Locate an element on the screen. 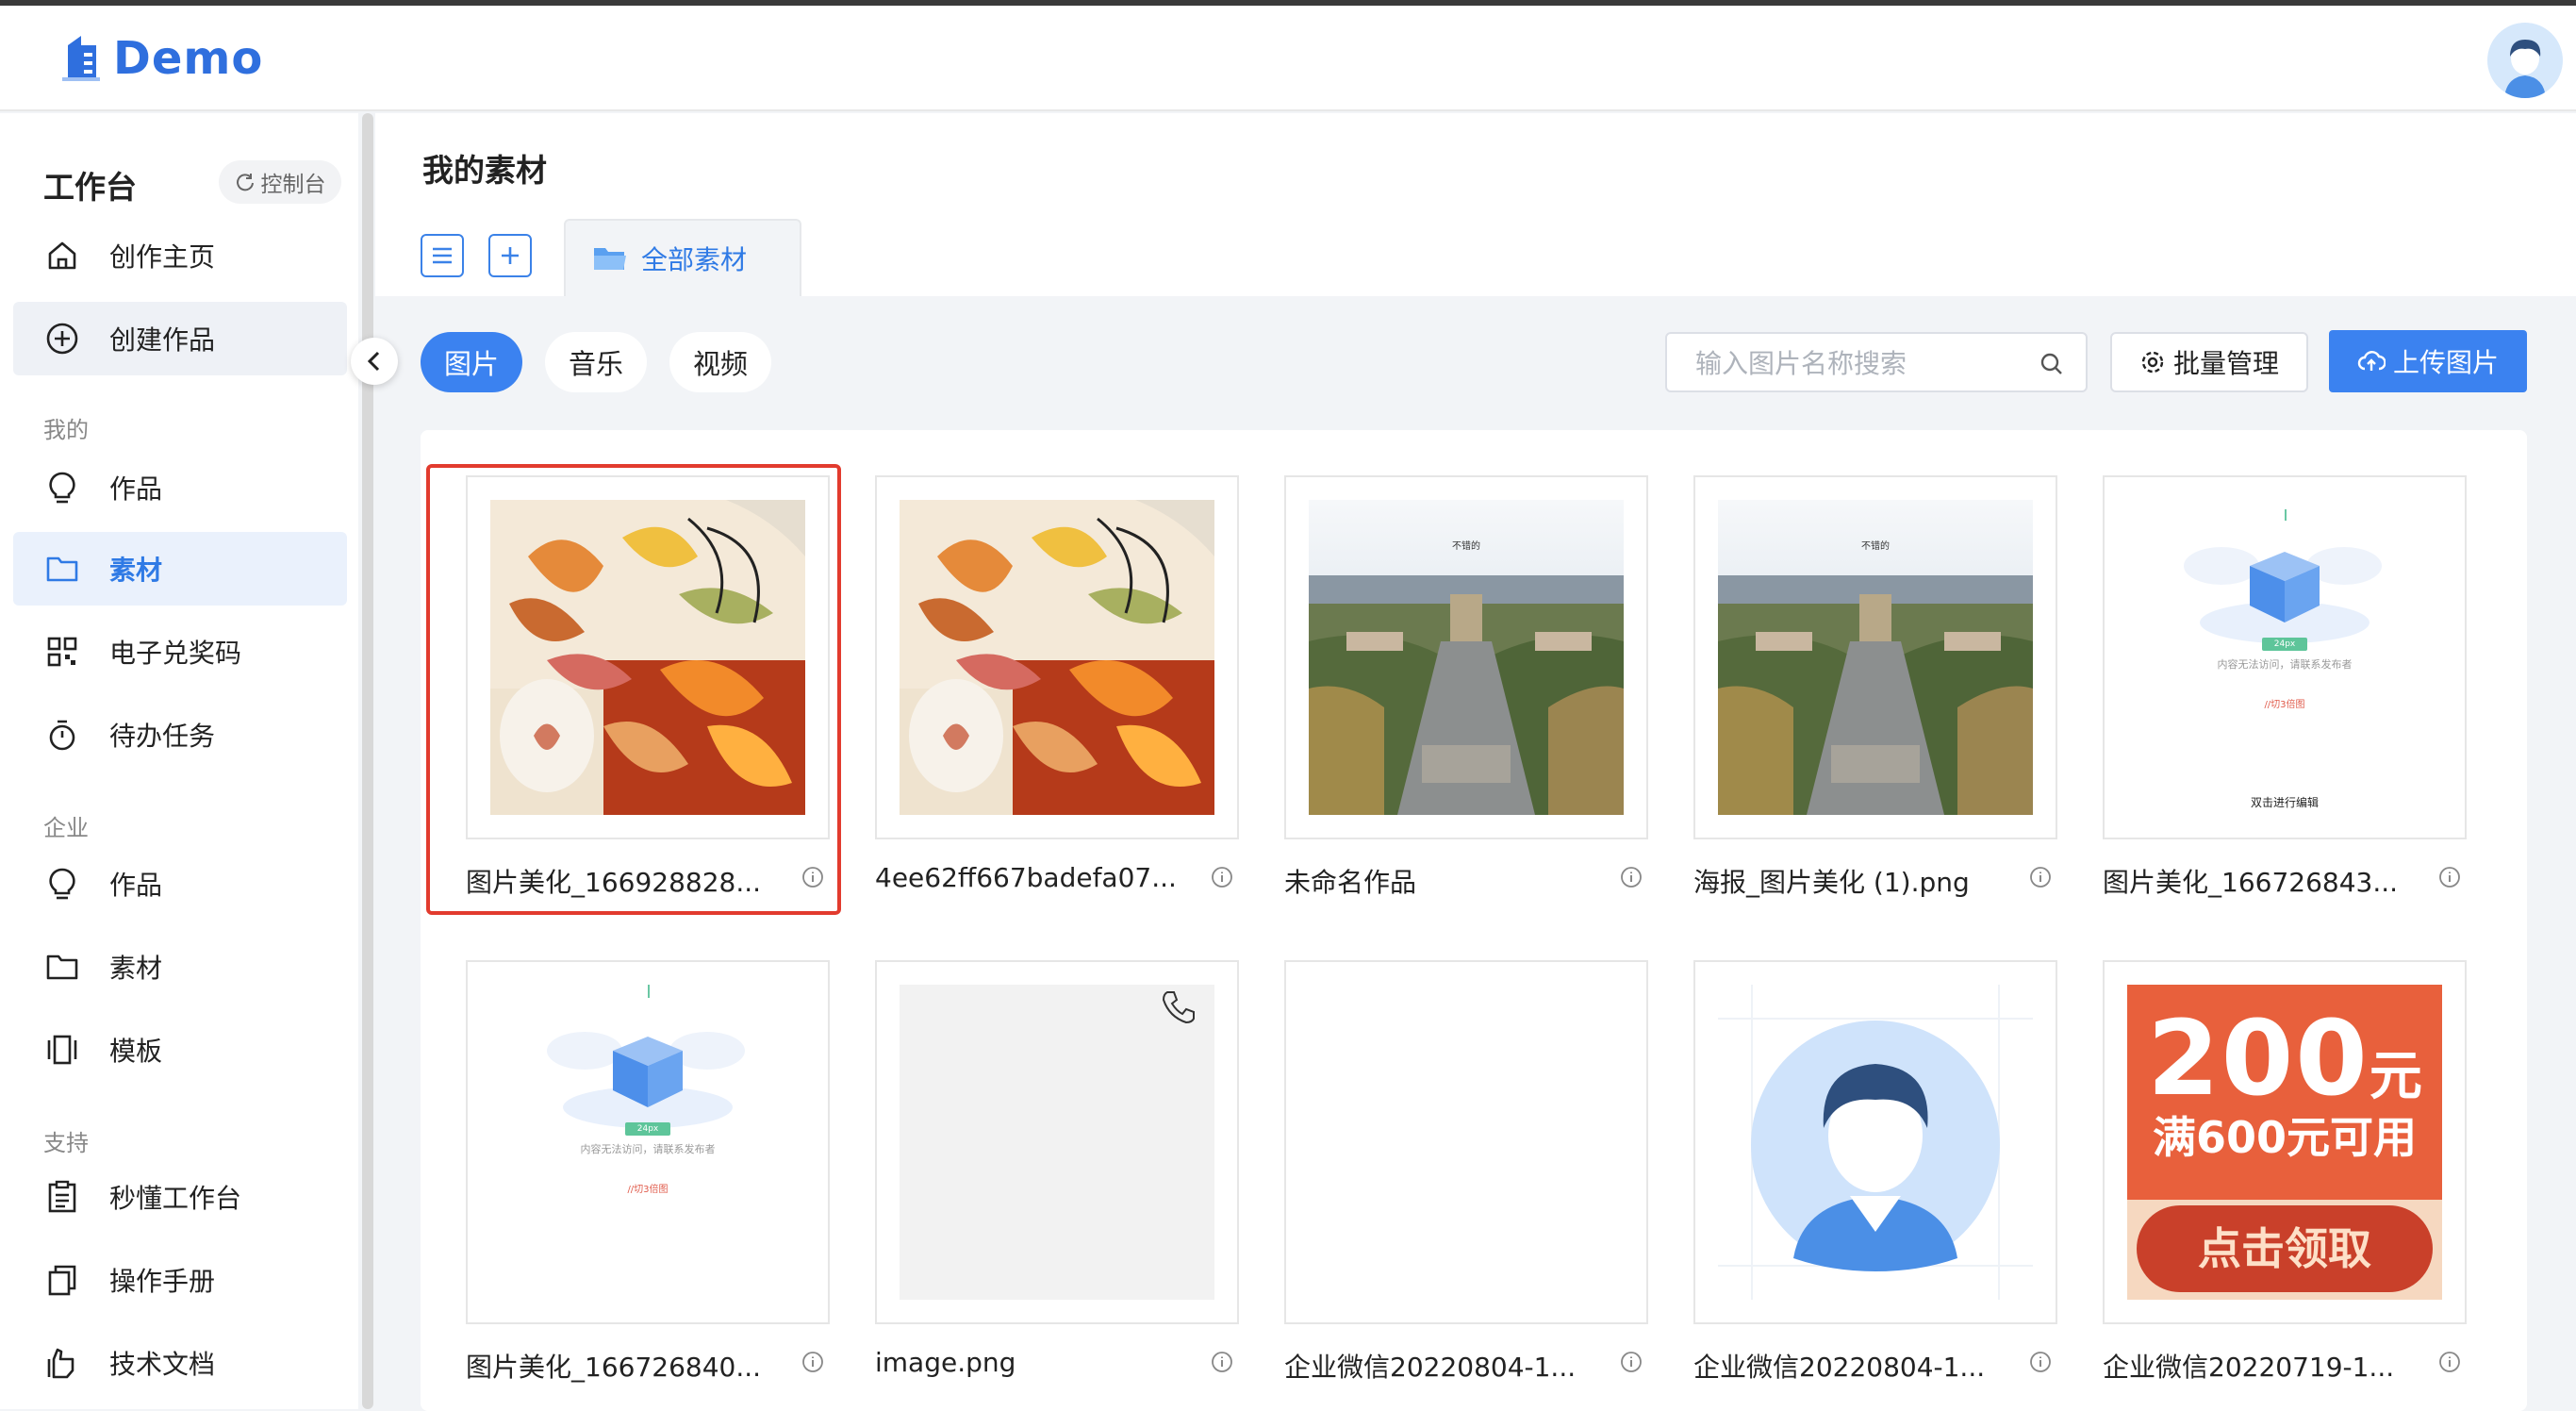  selected-card-highlight is located at coordinates (633, 689).